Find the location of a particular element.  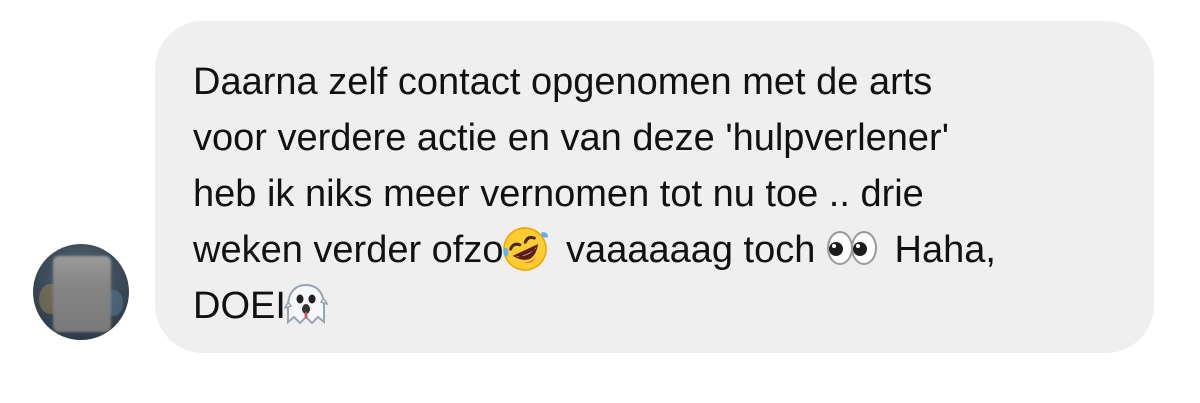

message-line-5: DOEI is located at coordinates (239, 306).